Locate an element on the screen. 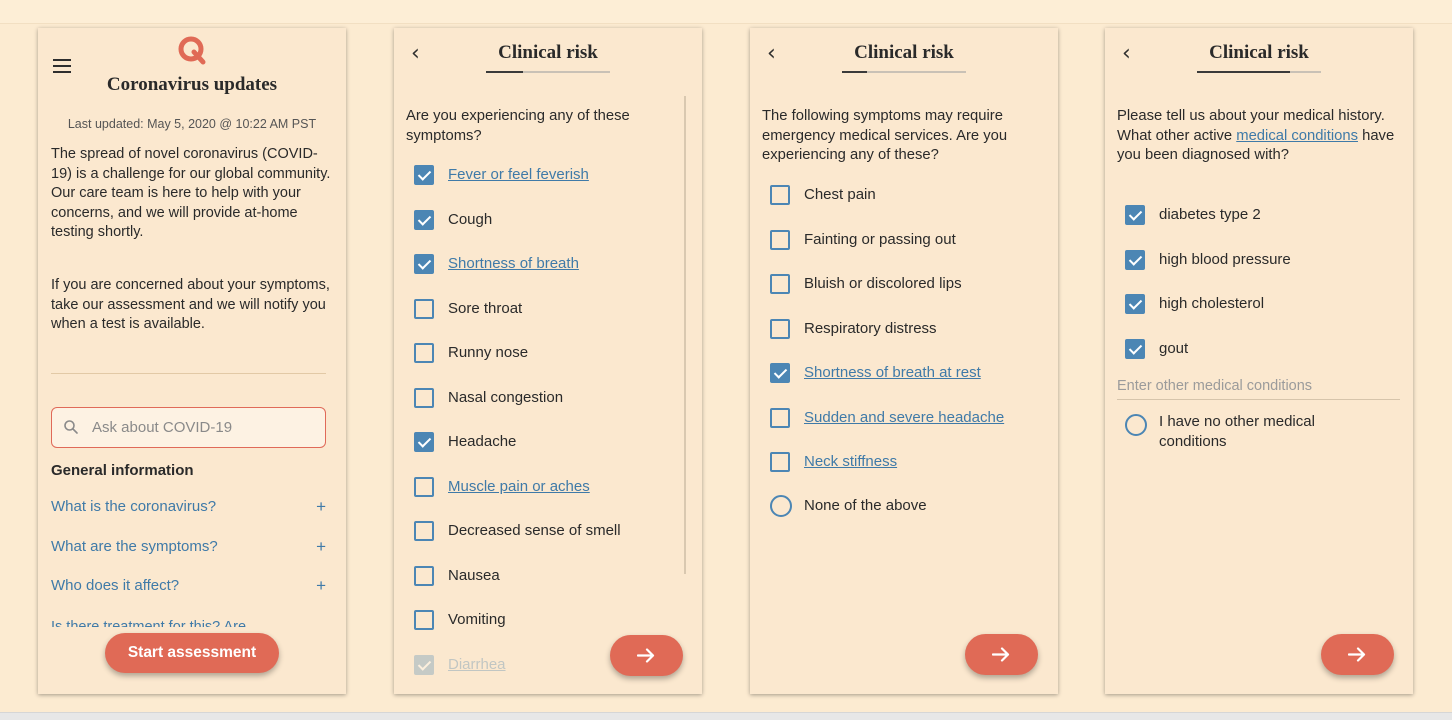 The height and width of the screenshot is (720, 1452). option-label: Cough is located at coordinates (470, 219).